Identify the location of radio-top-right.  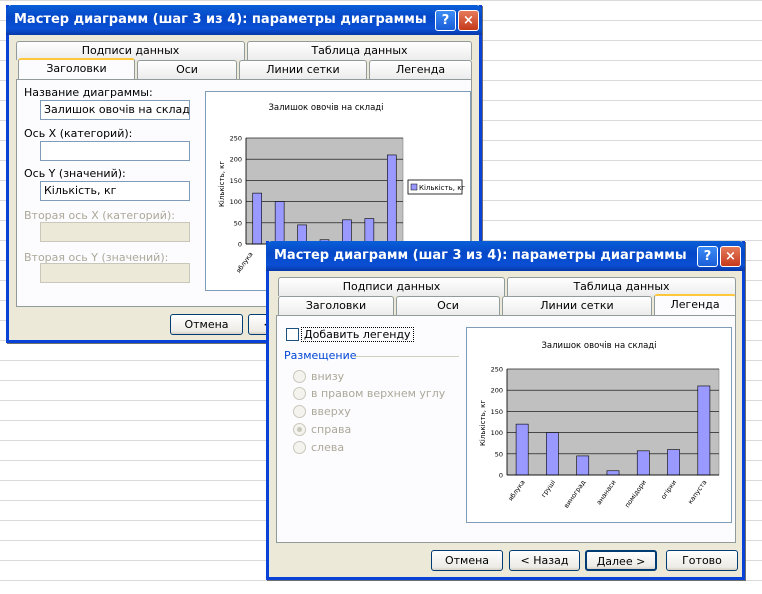
(299, 393).